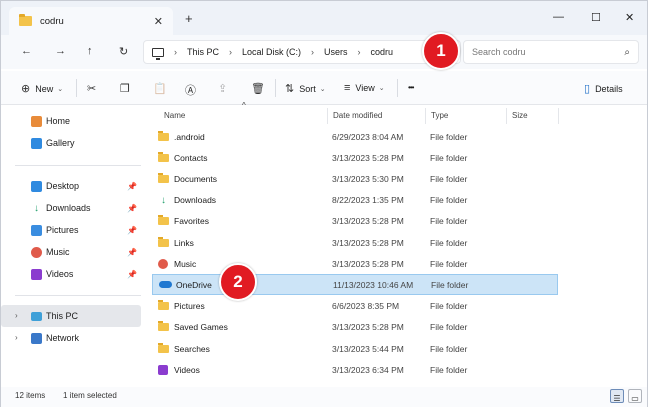  Describe the element at coordinates (347, 88) in the screenshot. I see `view-icon: ≡` at that location.